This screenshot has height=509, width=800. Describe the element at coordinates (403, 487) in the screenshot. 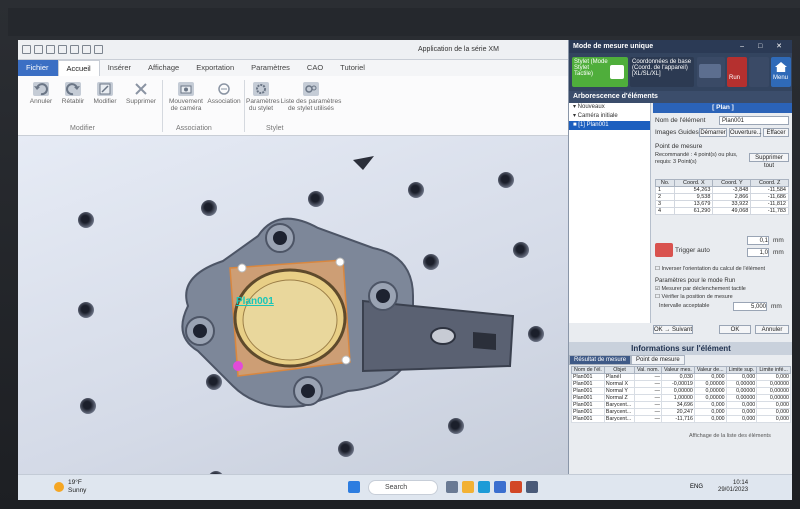

I see `search-box: Search` at that location.